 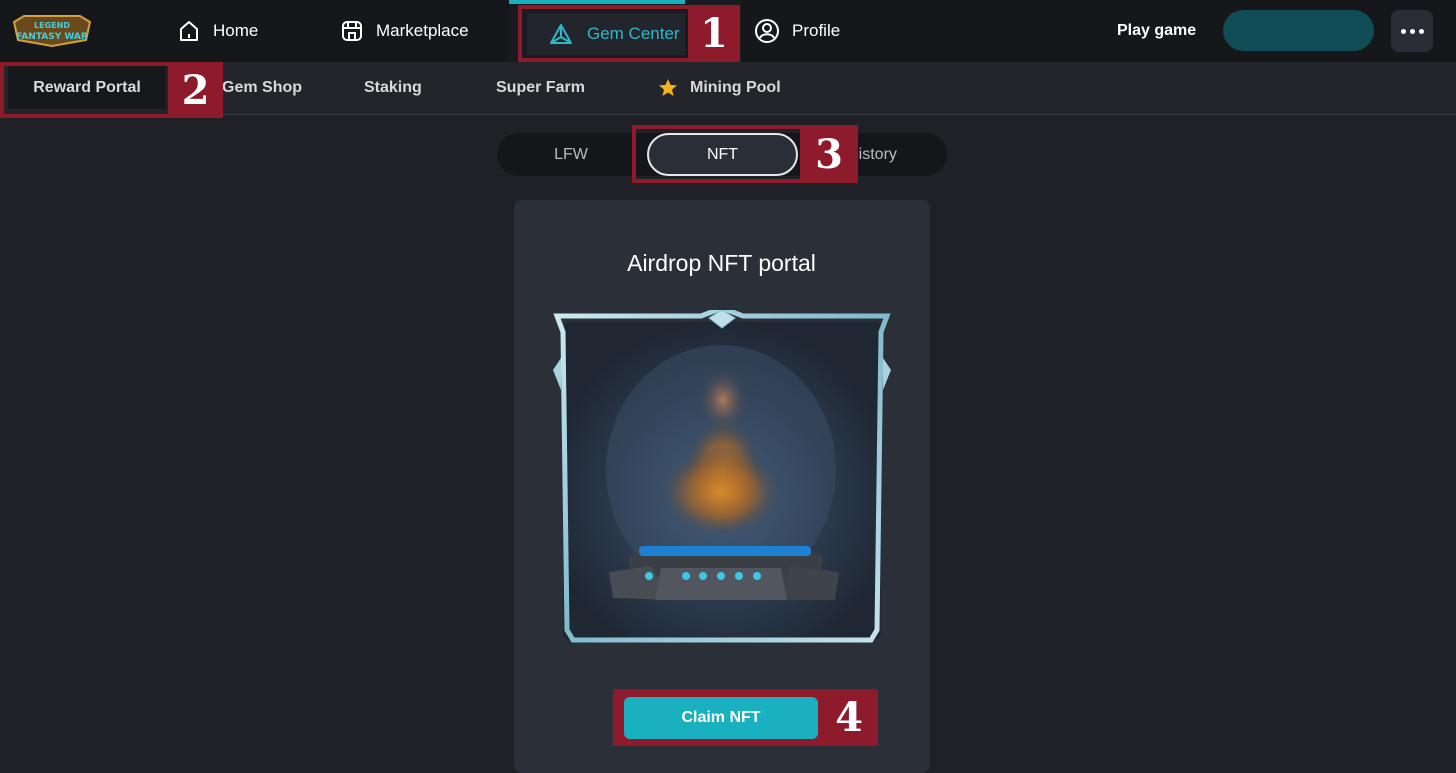 What do you see at coordinates (829, 154) in the screenshot?
I see `annotation-number-3: 3` at bounding box center [829, 154].